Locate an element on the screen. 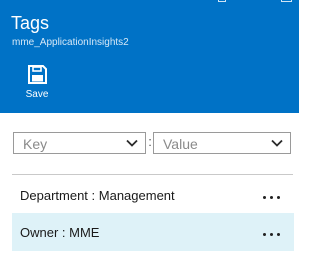 The height and width of the screenshot is (258, 320). save-button: Save is located at coordinates (38, 82).